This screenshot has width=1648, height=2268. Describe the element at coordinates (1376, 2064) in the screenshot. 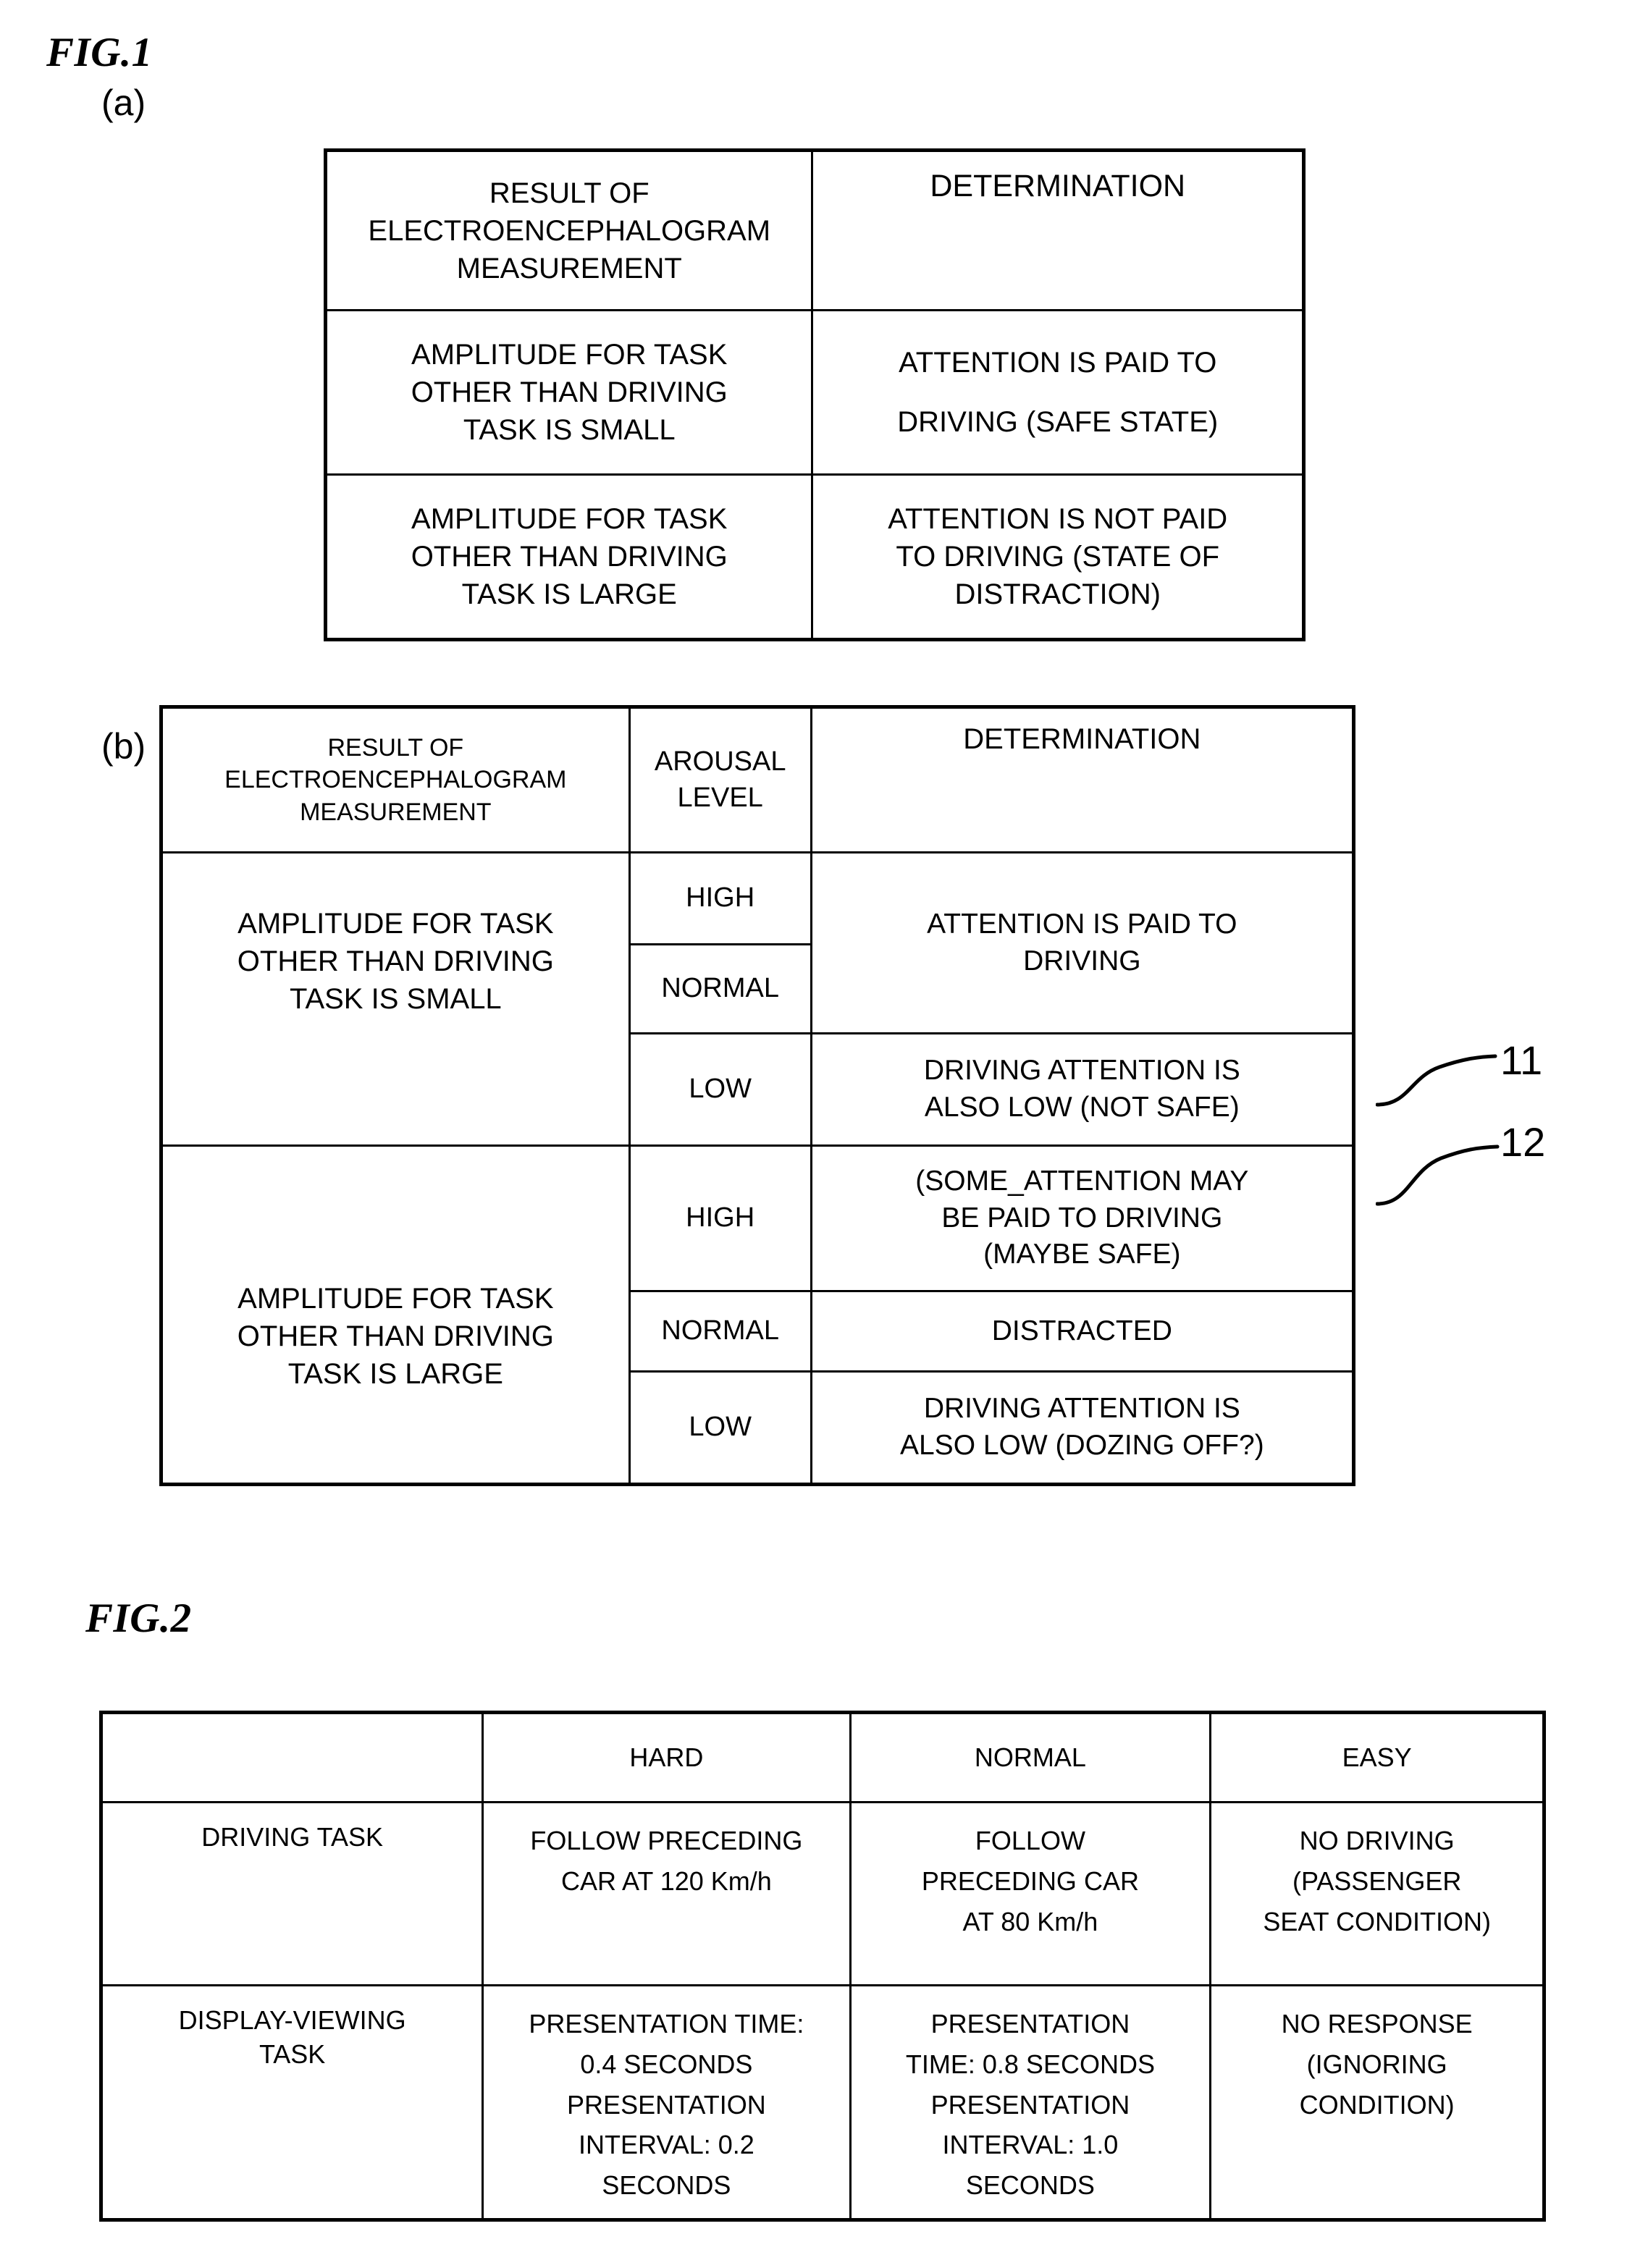

I see `cell-line: (IGNORING` at that location.